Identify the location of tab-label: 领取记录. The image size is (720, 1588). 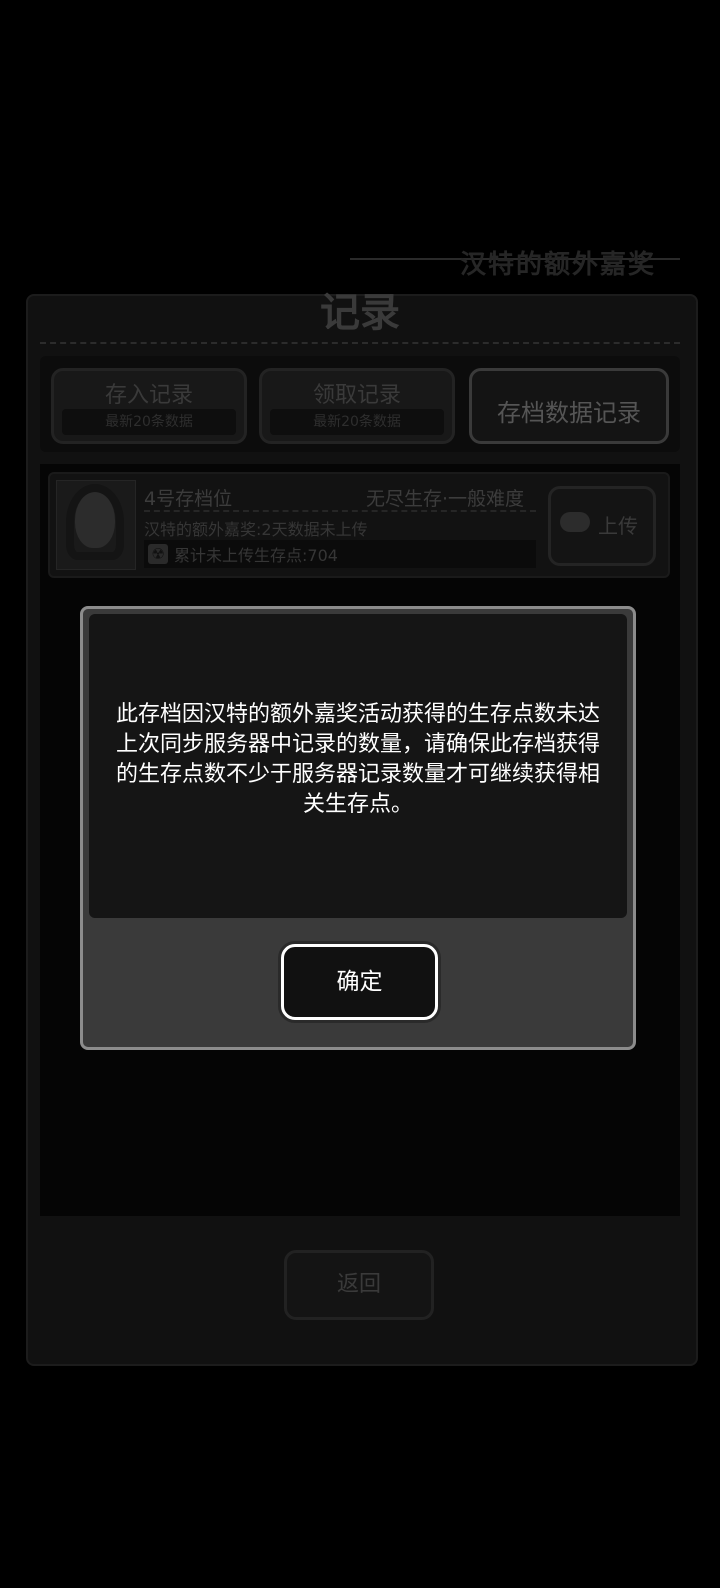
(356, 395).